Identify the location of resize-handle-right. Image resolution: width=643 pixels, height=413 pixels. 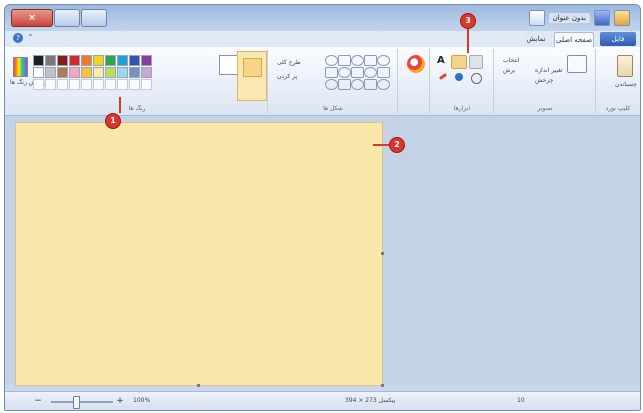
(382, 253).